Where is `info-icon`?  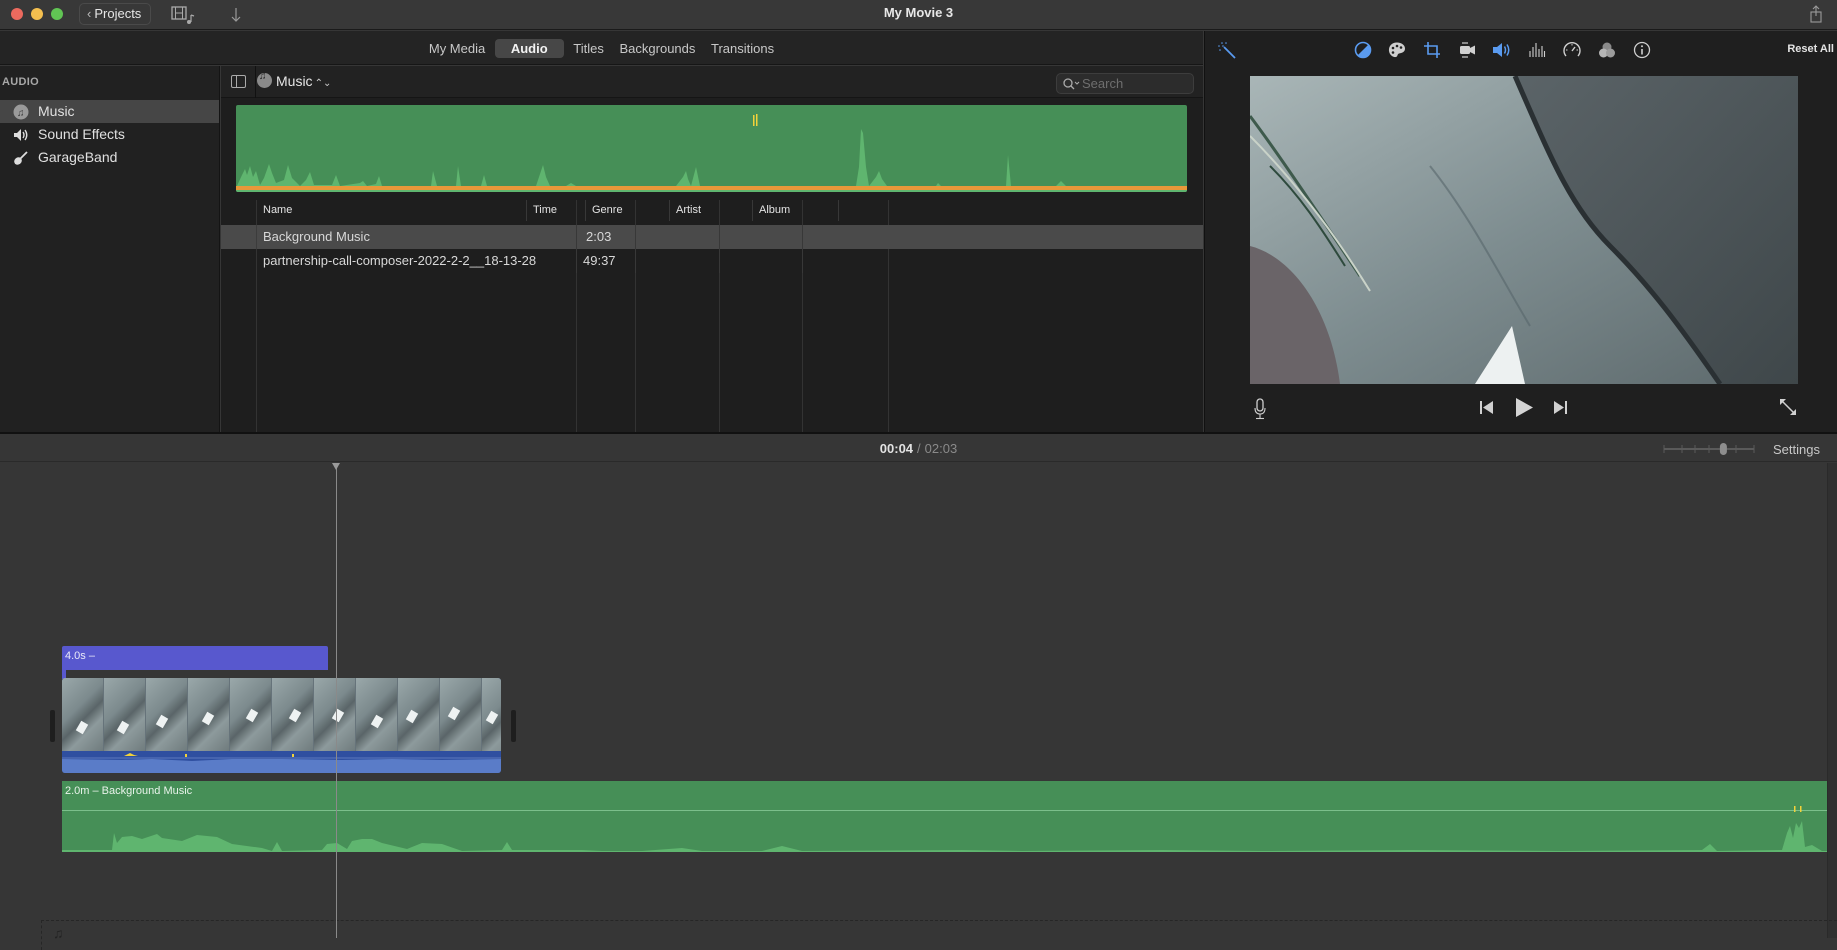 info-icon is located at coordinates (1642, 50).